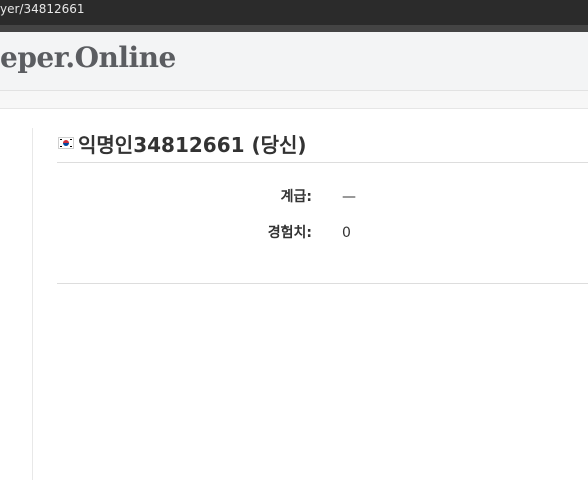 The image size is (588, 480). What do you see at coordinates (322, 283) in the screenshot?
I see `section-divider` at bounding box center [322, 283].